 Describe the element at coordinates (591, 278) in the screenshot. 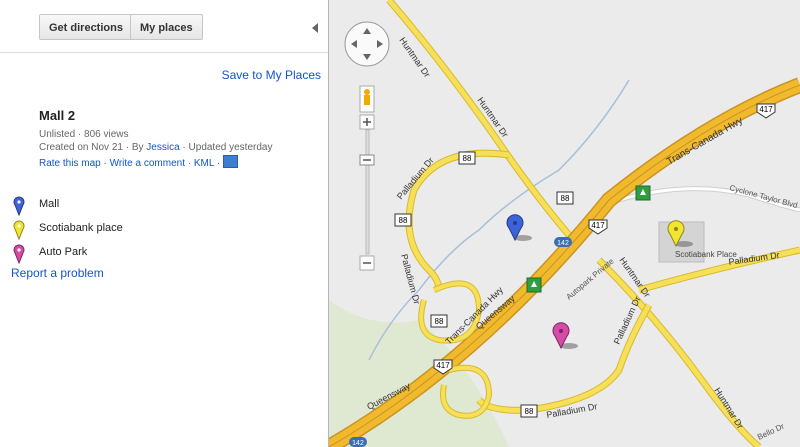

I see `label-autopark: Autopark Private` at that location.